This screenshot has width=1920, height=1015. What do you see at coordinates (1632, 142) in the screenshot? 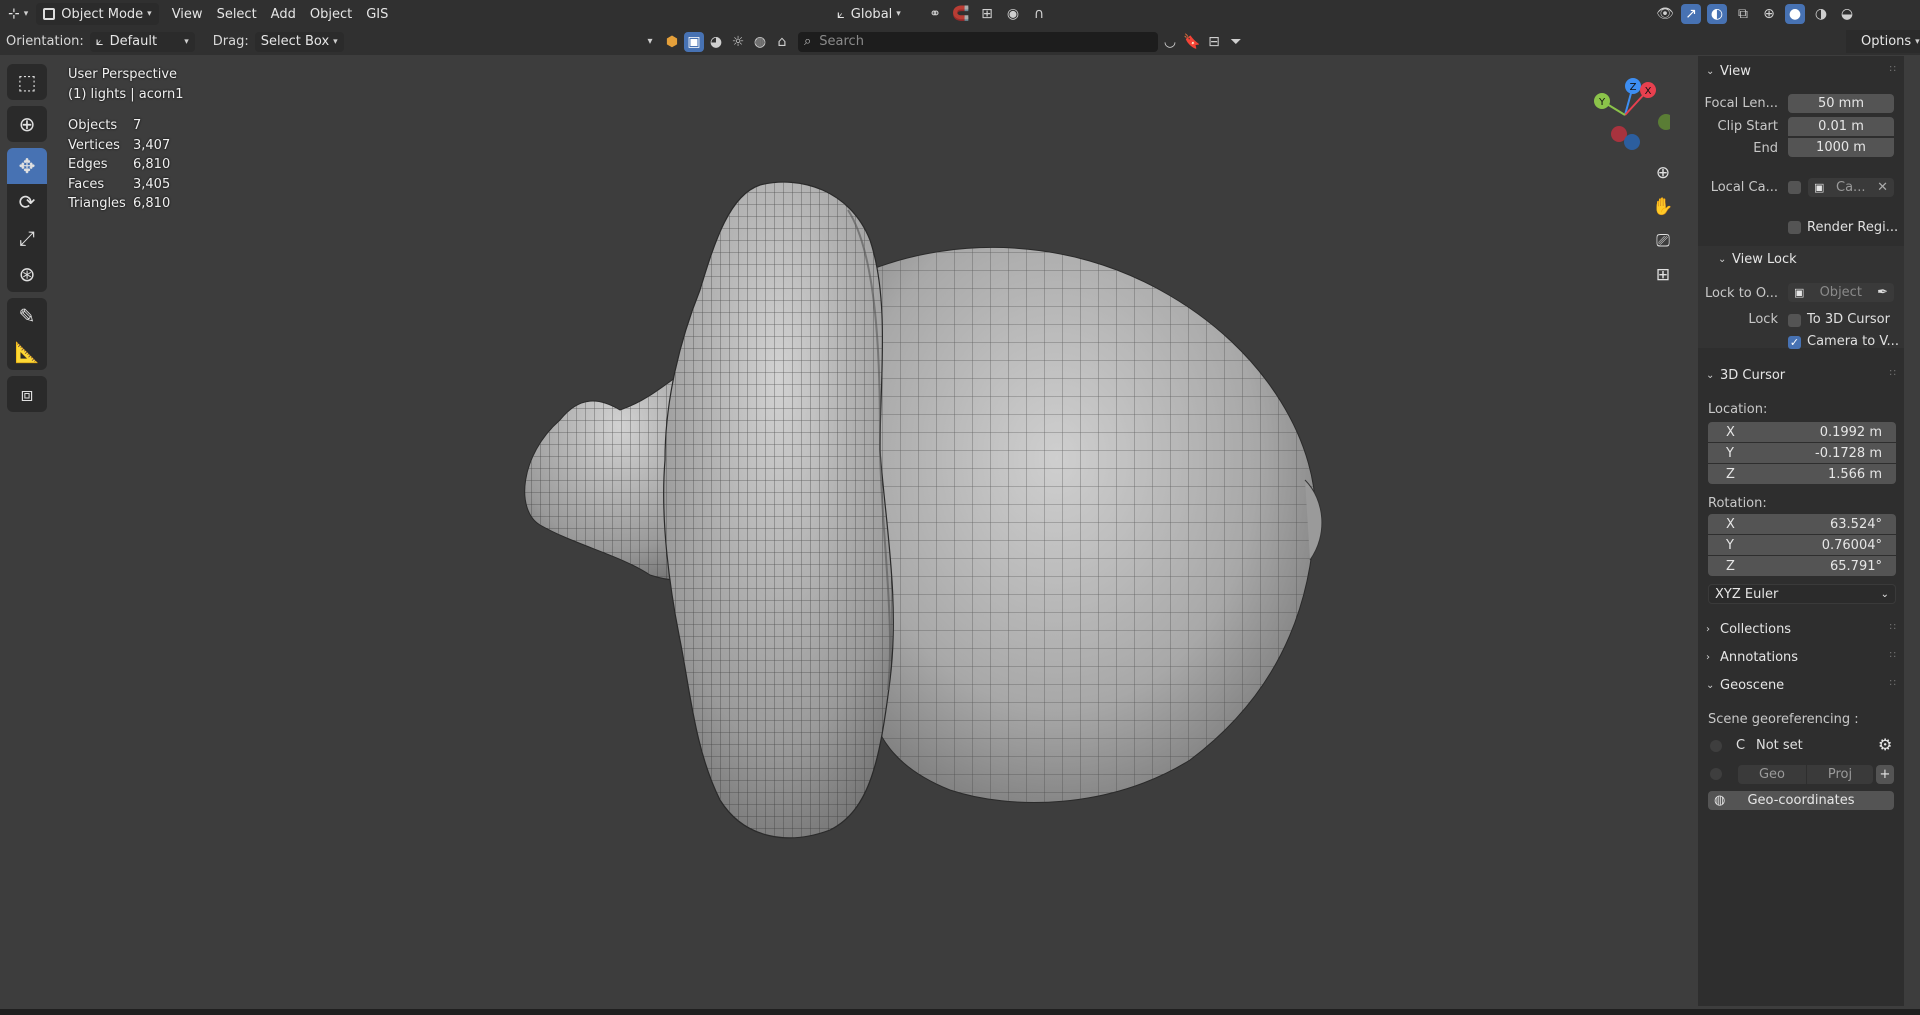
I see `gizmo-neg-z-axis` at bounding box center [1632, 142].